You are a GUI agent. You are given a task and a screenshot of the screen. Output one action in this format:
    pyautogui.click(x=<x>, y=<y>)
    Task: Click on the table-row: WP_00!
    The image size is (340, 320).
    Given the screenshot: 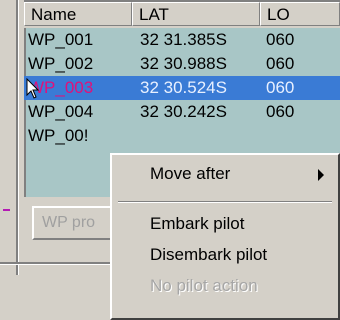 What is the action you would take?
    pyautogui.click(x=182, y=136)
    